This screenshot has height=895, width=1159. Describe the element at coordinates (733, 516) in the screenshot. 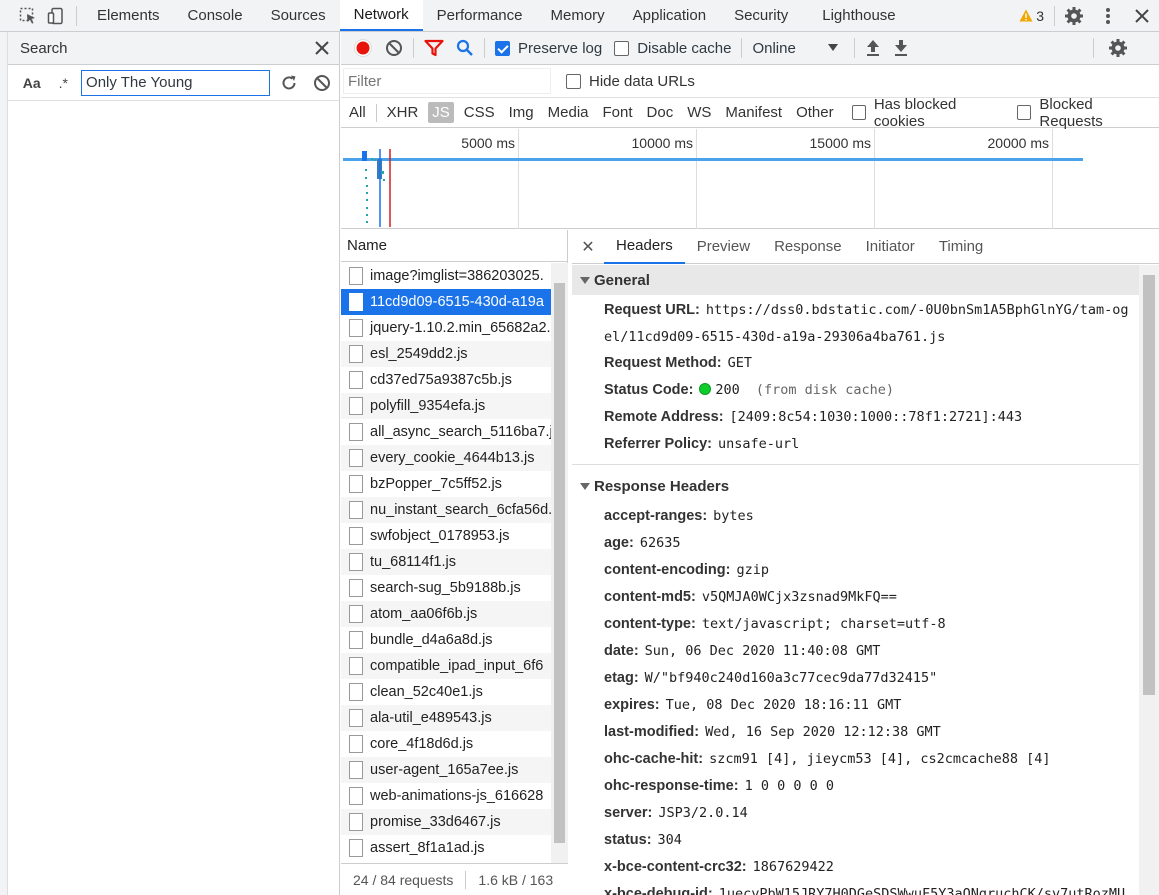

I see `header-value: bytes` at that location.